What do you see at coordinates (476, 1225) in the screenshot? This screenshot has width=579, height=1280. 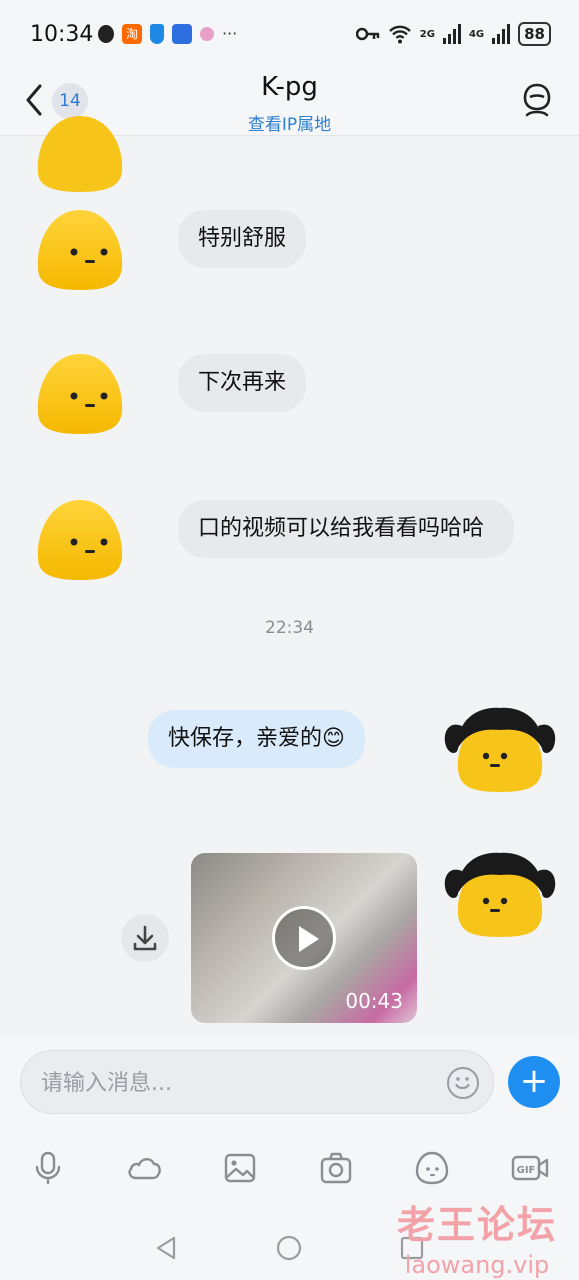 I see `watermark-text-cn: 老王论坛` at bounding box center [476, 1225].